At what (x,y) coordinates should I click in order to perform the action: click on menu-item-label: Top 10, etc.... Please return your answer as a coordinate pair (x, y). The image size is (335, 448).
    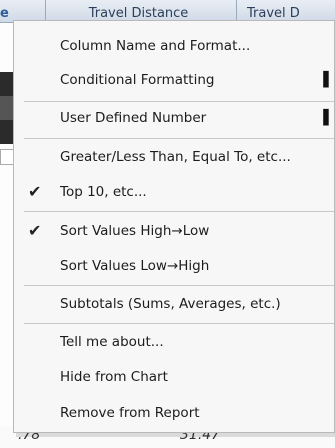
    Looking at the image, I should click on (103, 192).